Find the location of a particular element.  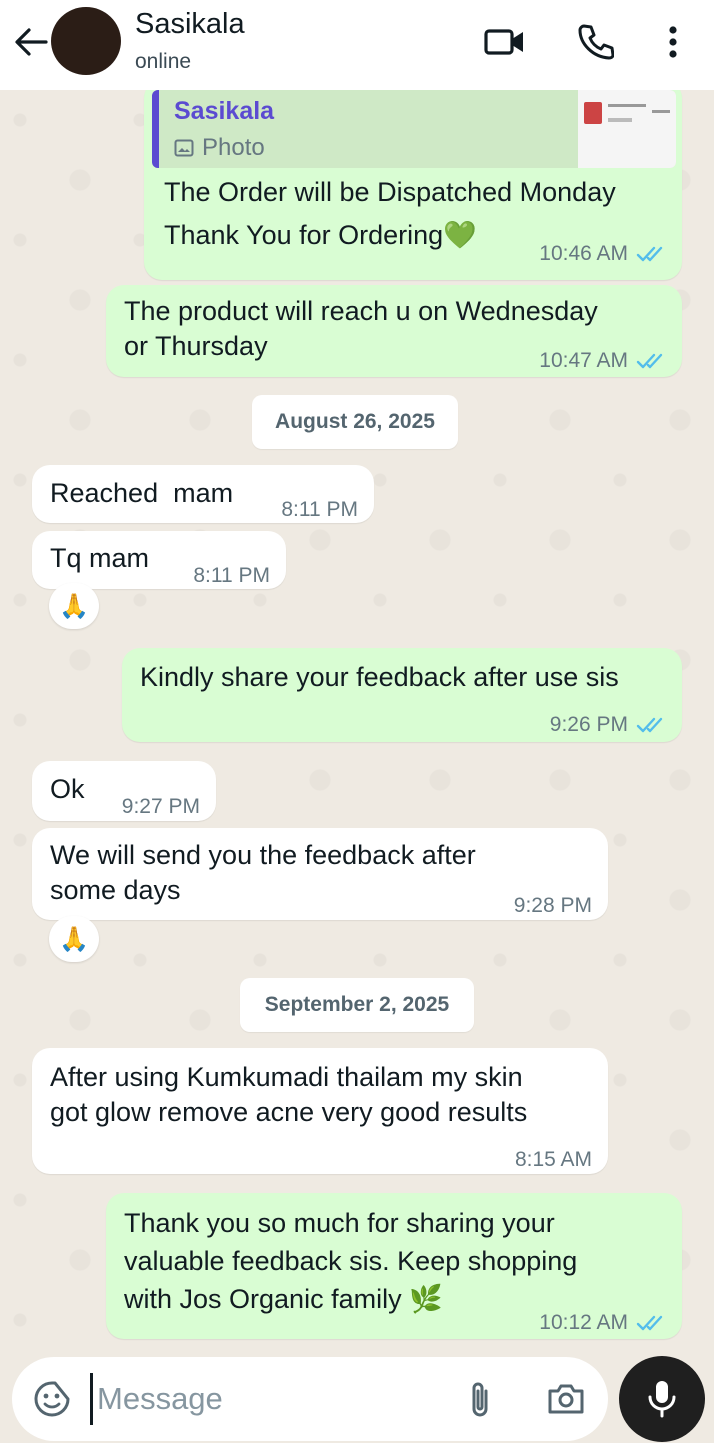

thumbnail-text-line is located at coordinates (627, 105).